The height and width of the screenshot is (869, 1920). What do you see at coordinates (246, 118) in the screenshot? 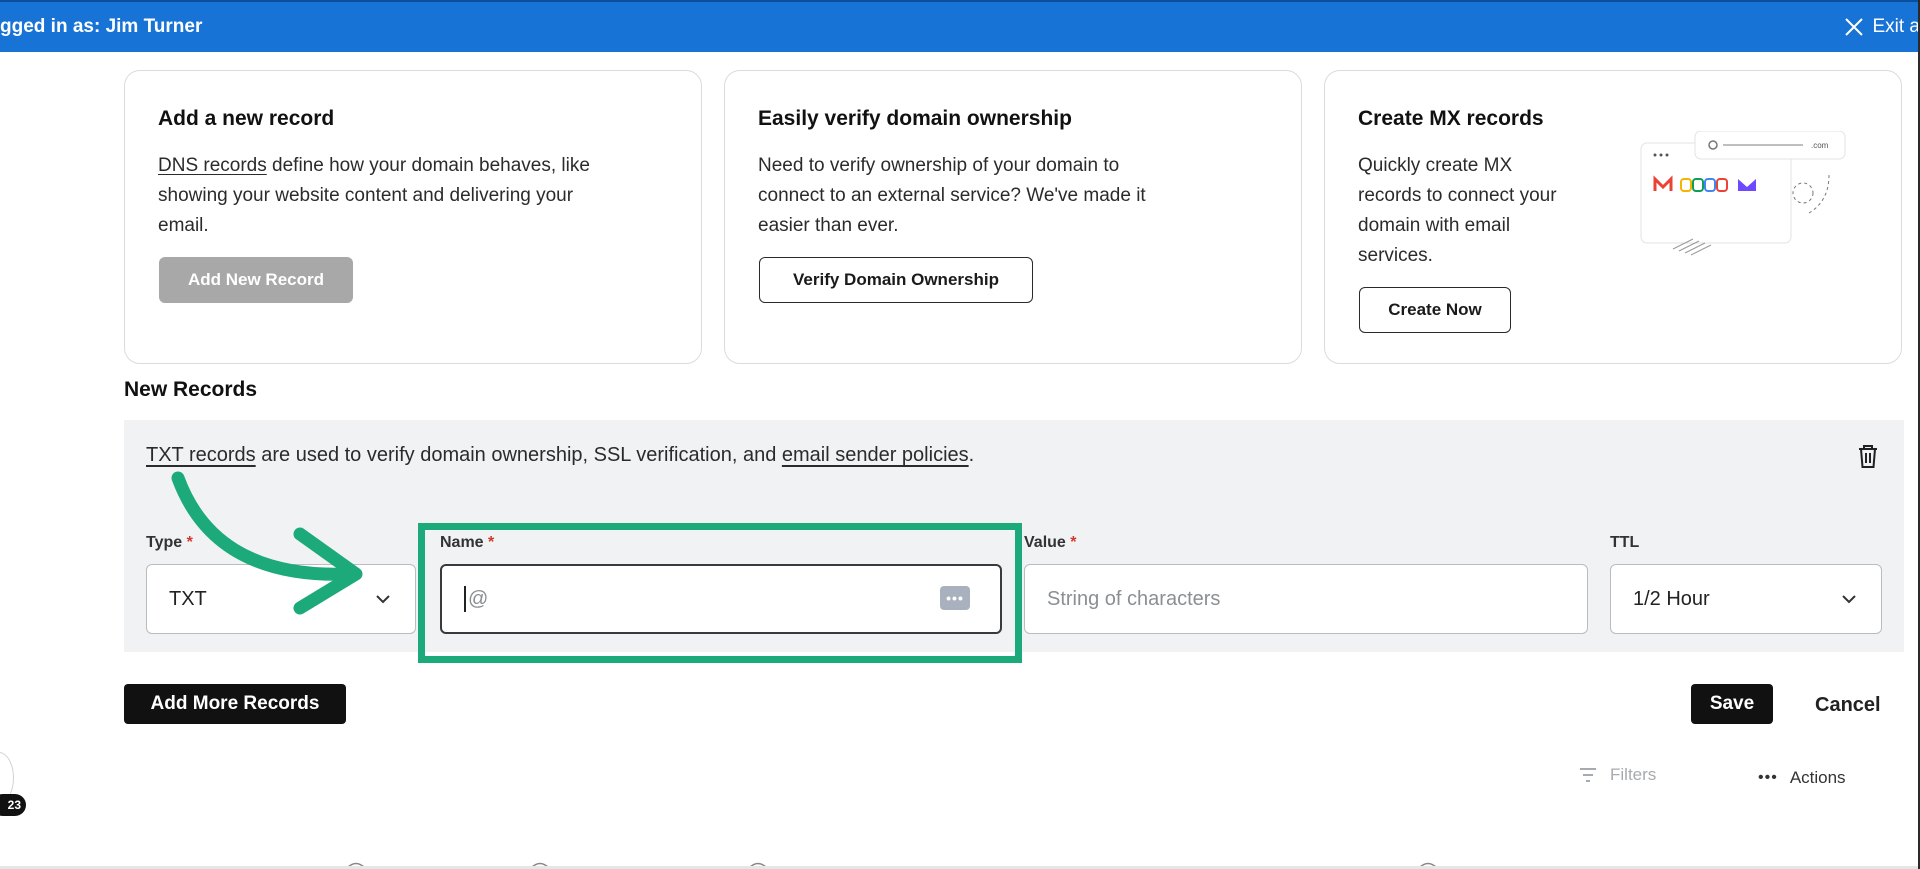
I see `card-title: Add a new record` at bounding box center [246, 118].